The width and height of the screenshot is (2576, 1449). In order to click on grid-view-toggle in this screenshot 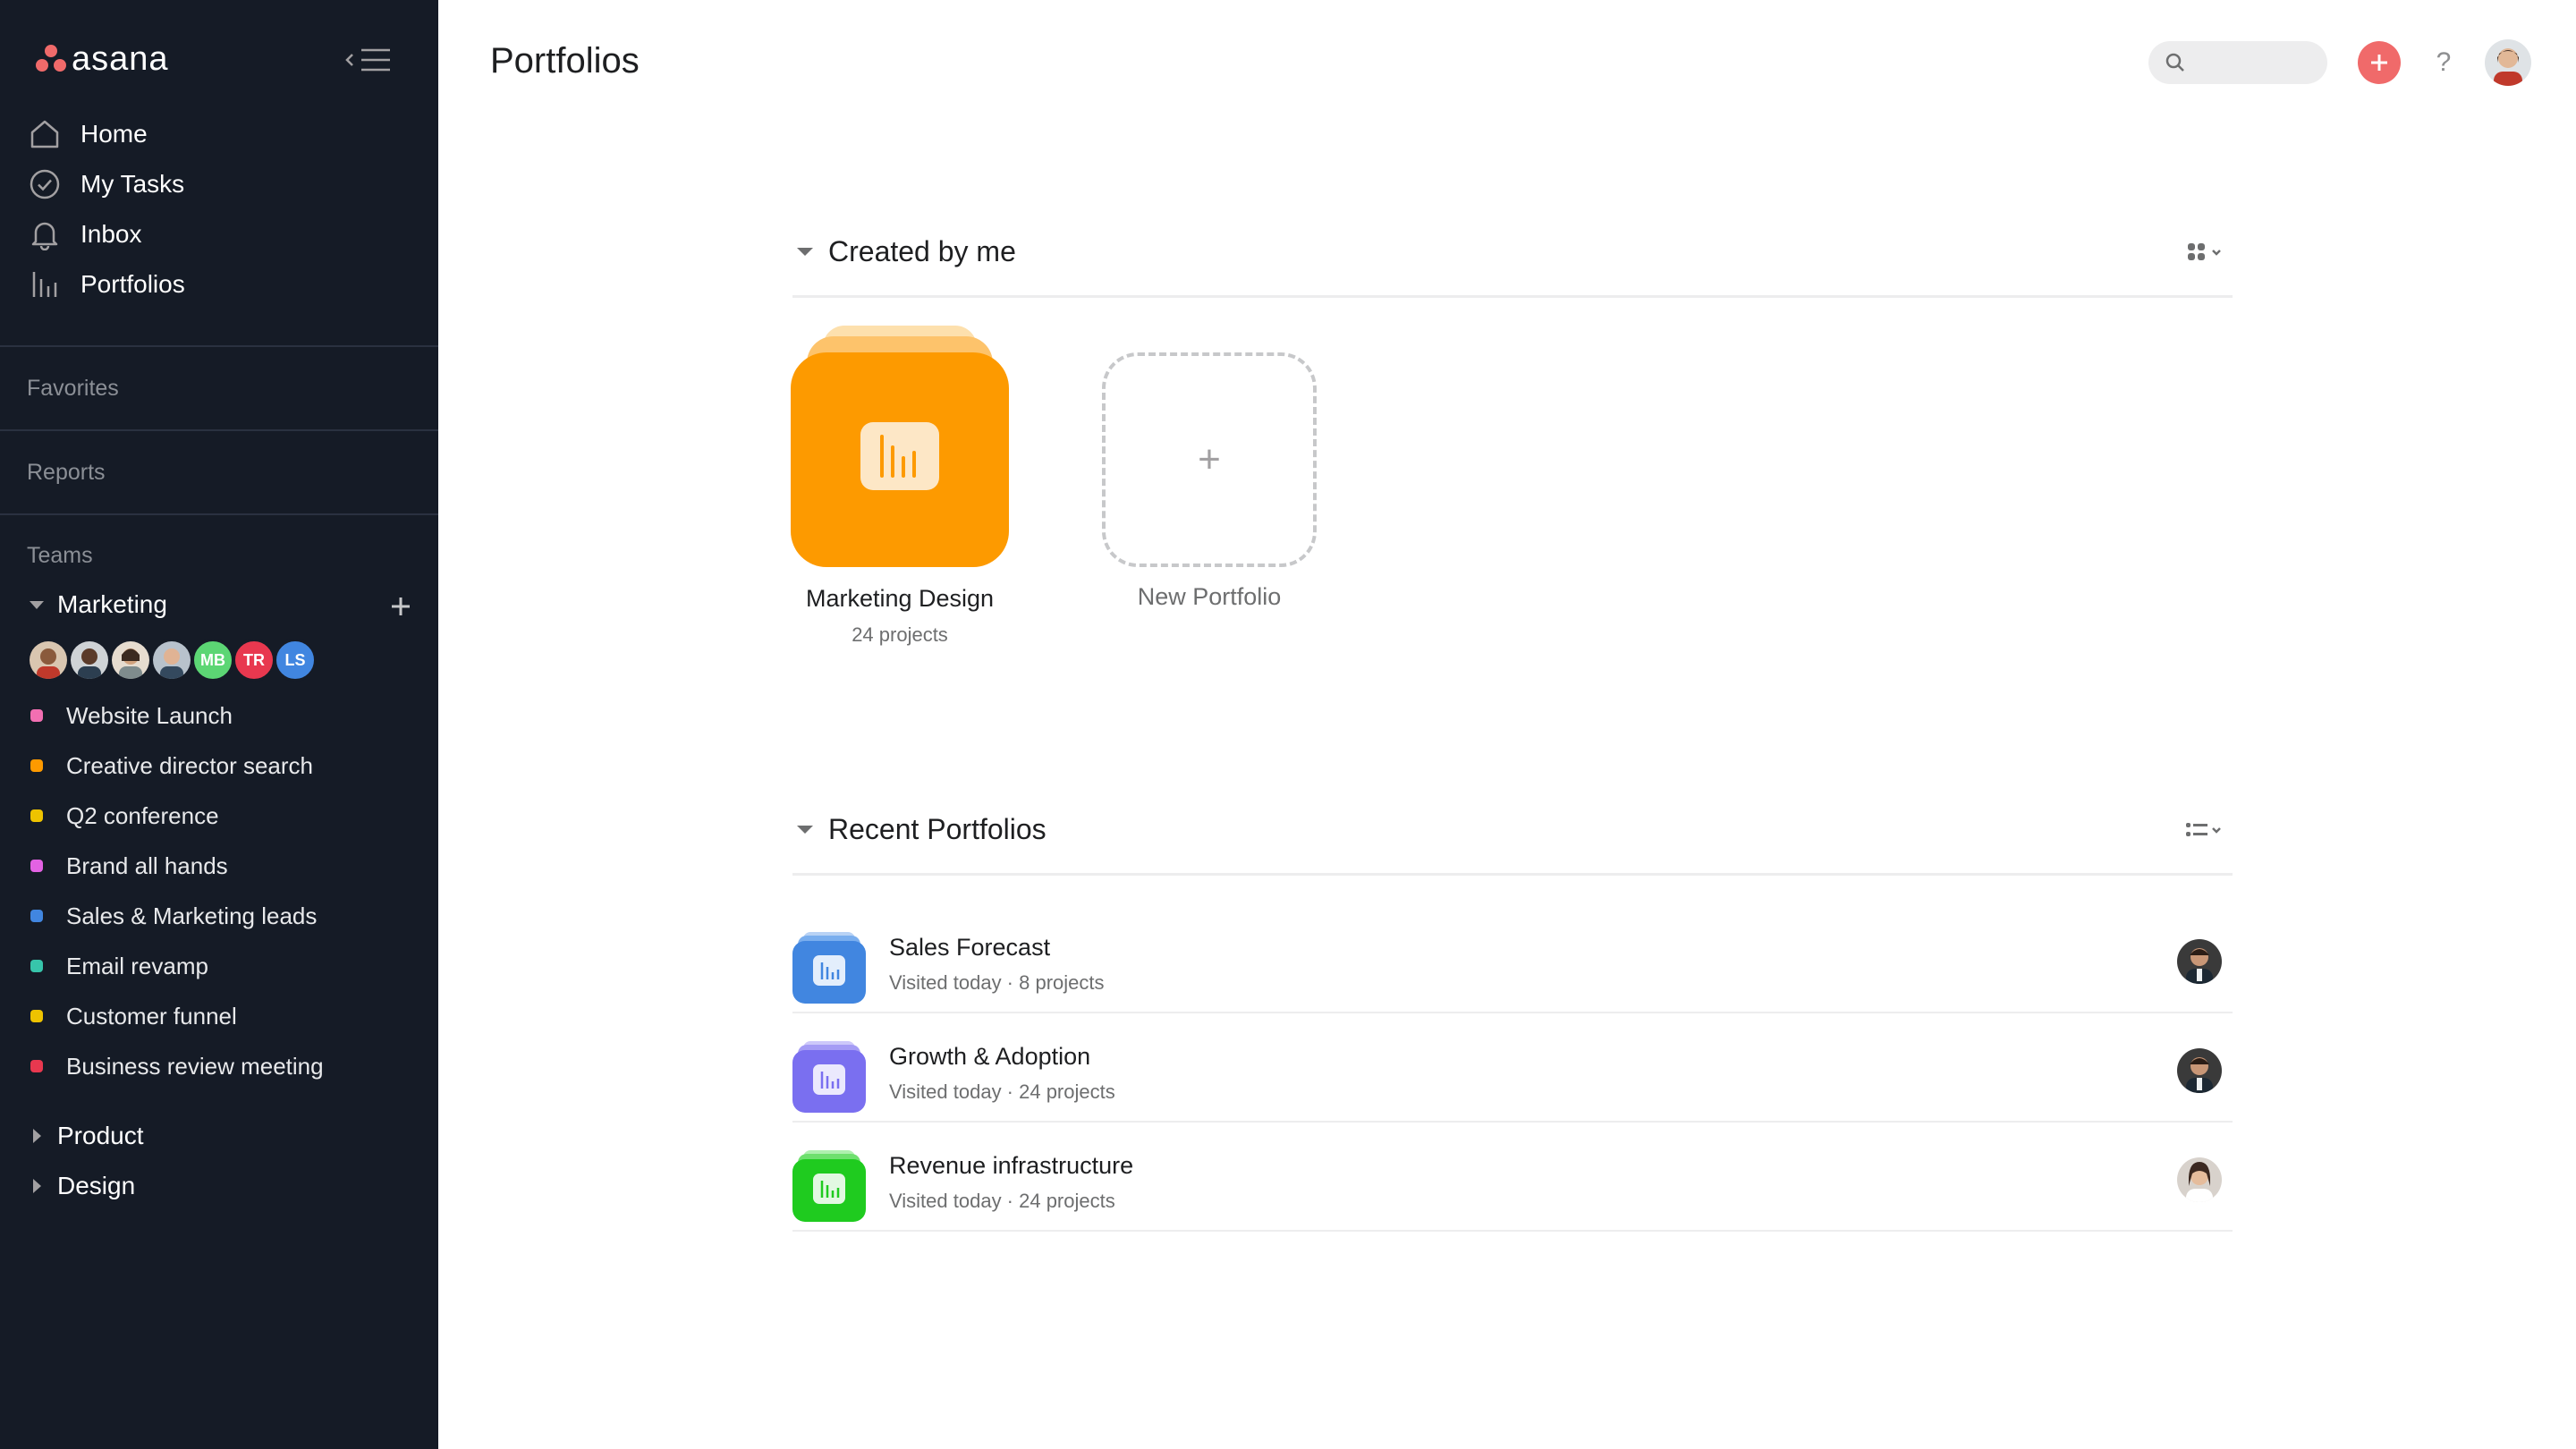, I will do `click(2206, 252)`.